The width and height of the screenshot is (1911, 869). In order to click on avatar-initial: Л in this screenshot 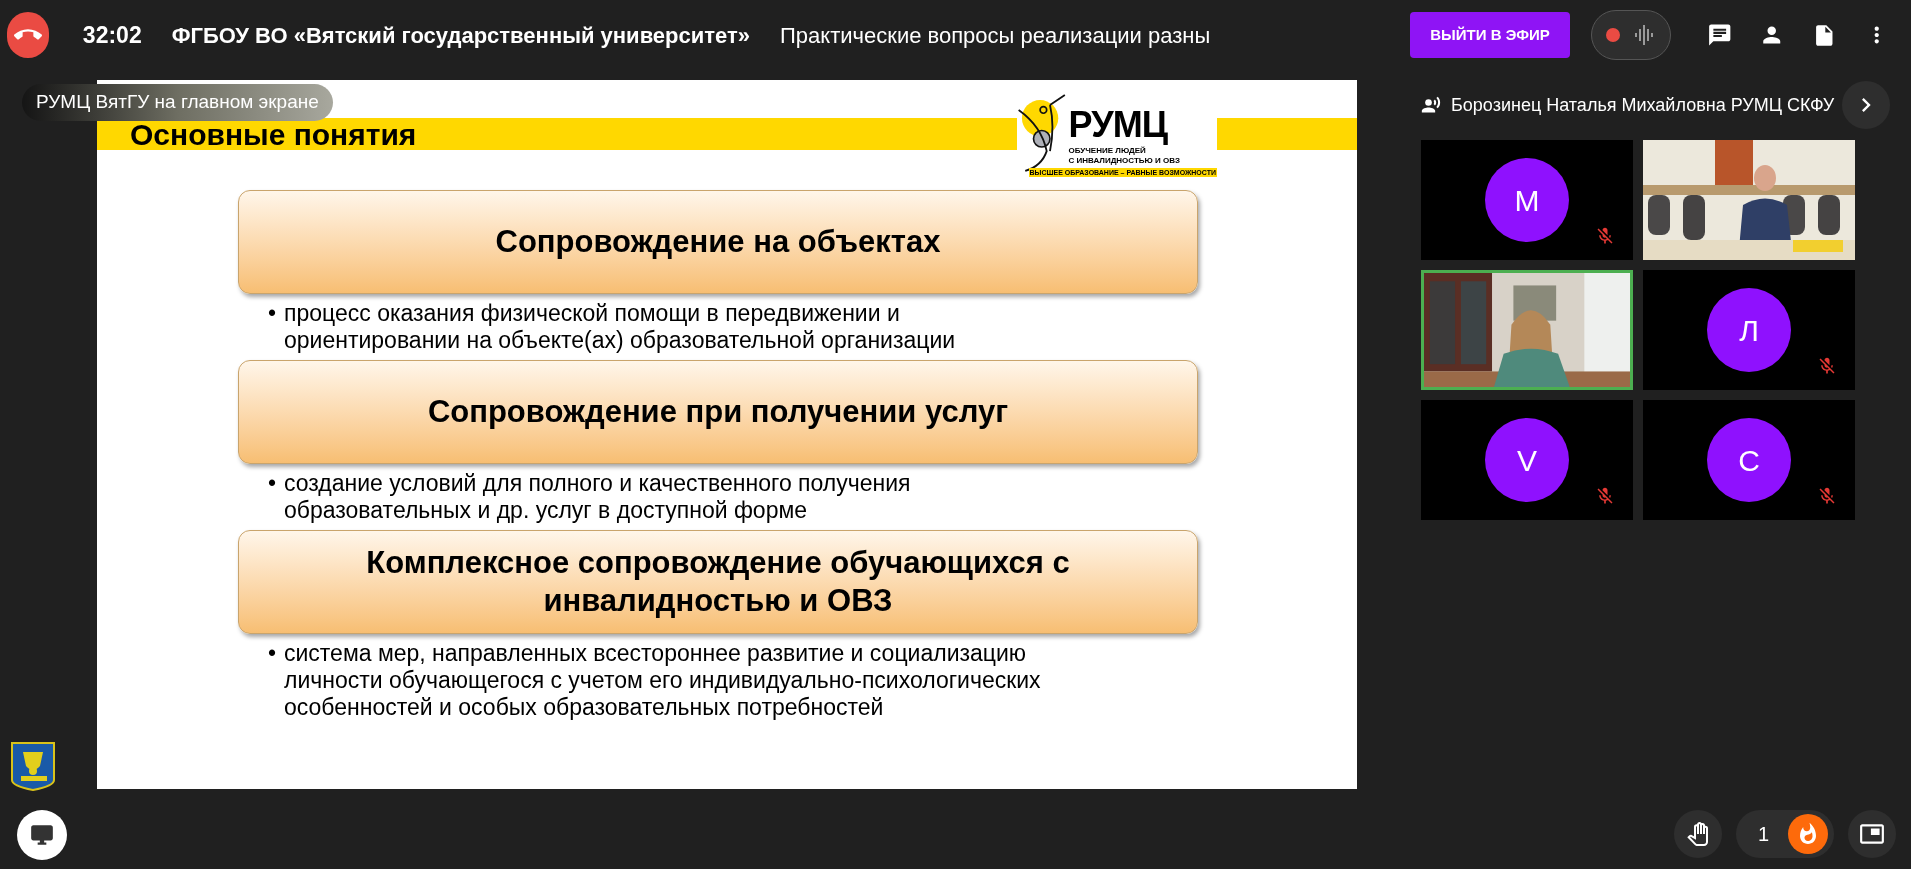, I will do `click(1749, 330)`.